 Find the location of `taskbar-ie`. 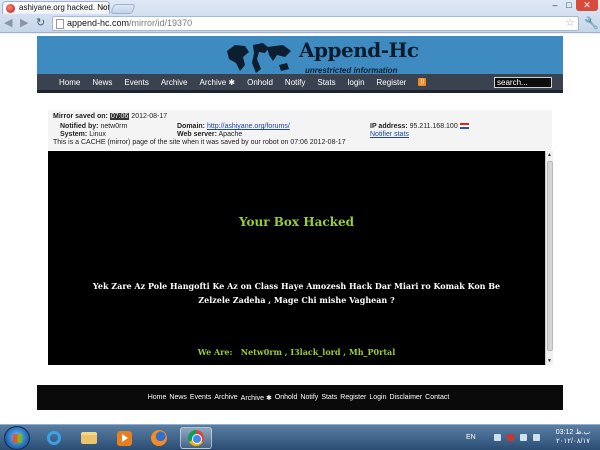

taskbar-ie is located at coordinates (54, 438).